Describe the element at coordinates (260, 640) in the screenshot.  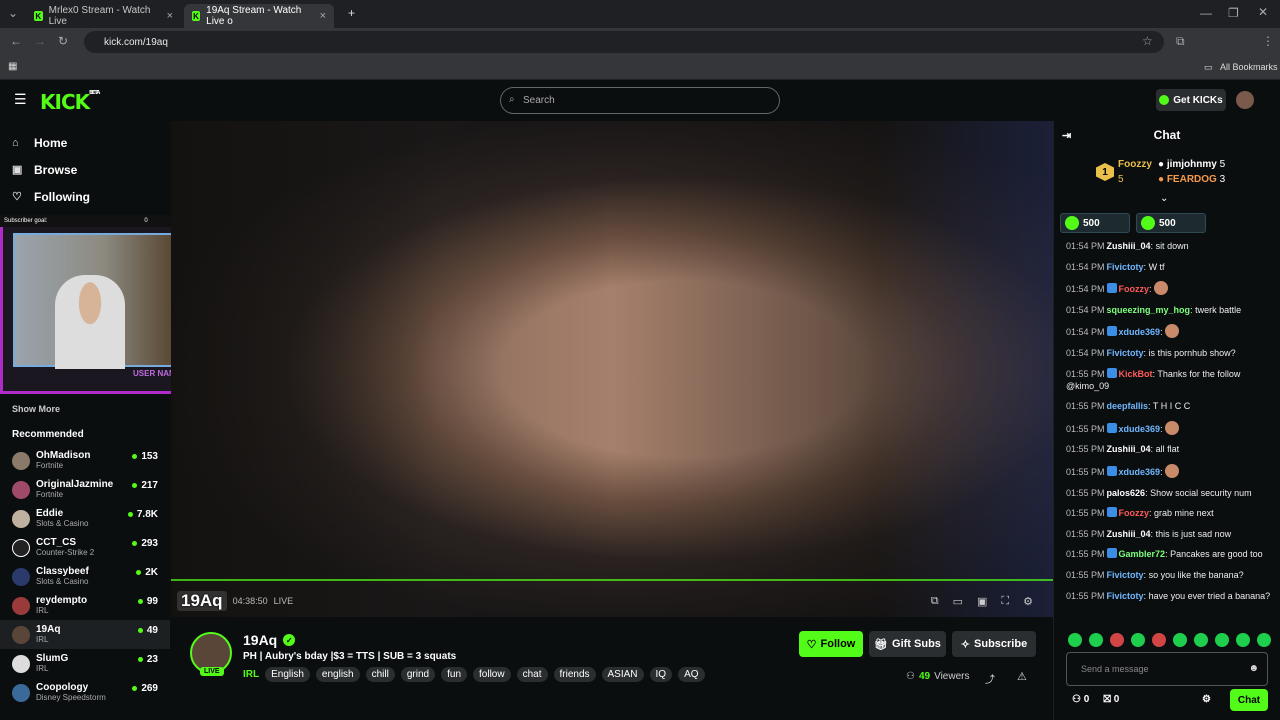
I see `channel-name: 19Aq` at that location.